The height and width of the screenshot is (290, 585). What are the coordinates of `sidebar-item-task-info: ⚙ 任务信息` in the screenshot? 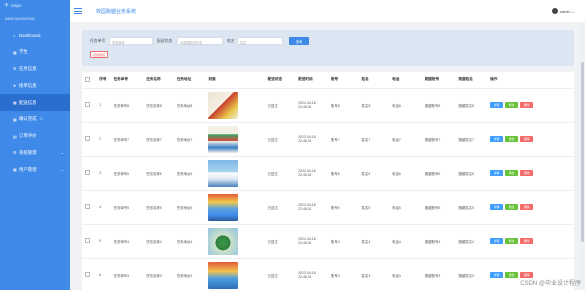 It's located at (35, 69).